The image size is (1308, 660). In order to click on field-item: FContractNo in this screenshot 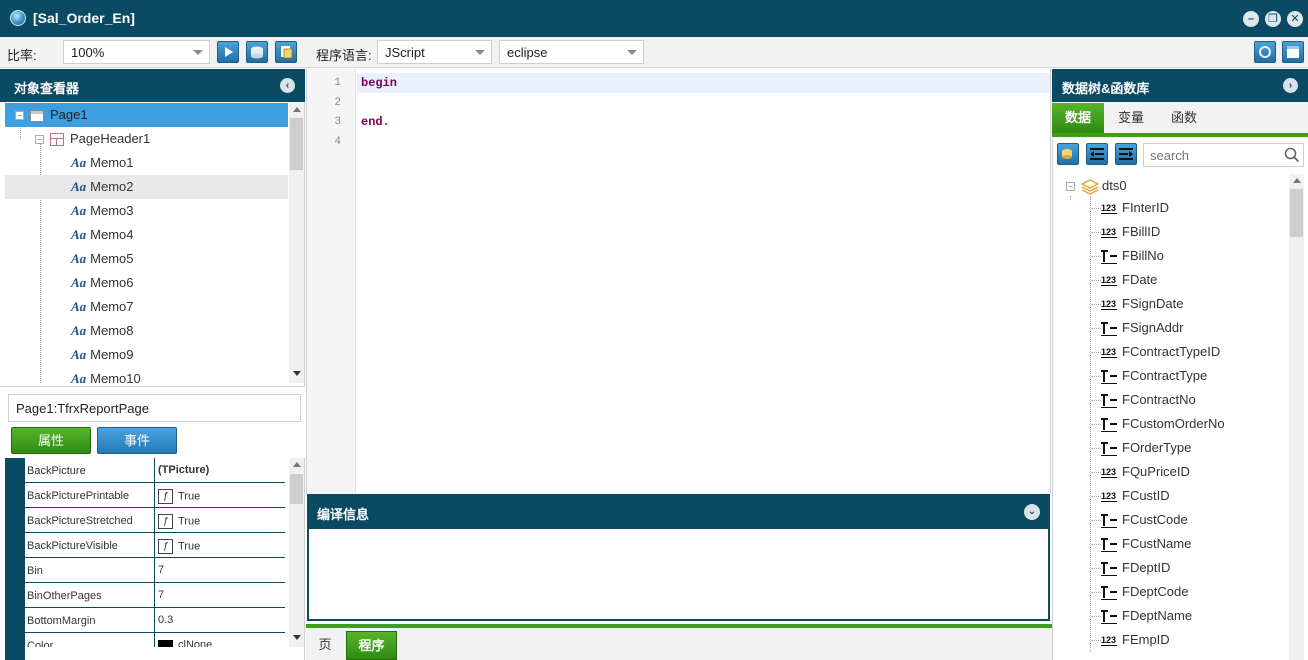, I will do `click(1148, 400)`.